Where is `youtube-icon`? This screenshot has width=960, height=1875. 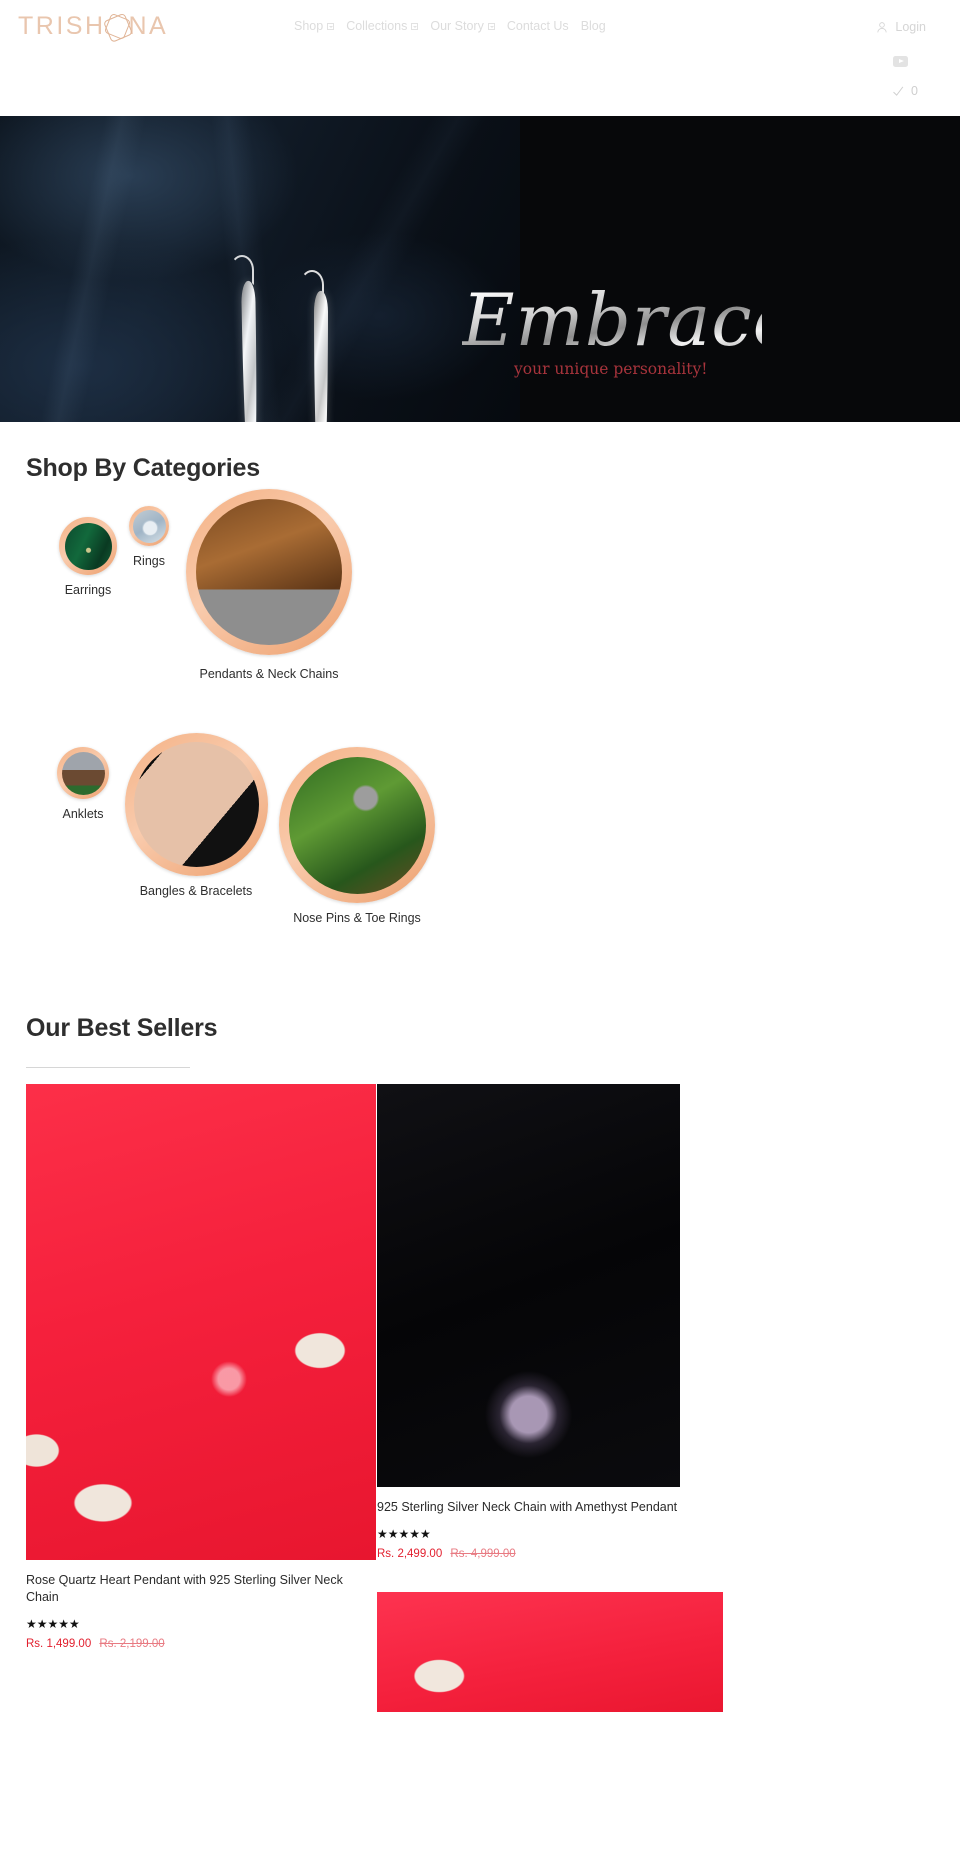 youtube-icon is located at coordinates (900, 61).